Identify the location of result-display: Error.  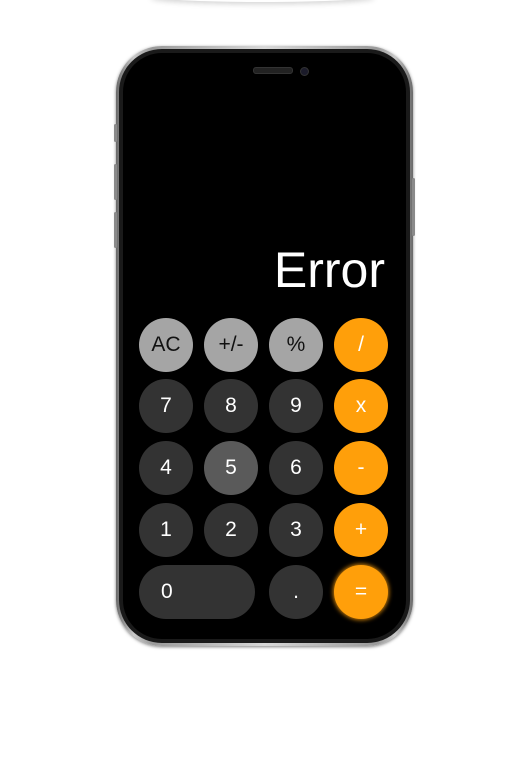
(329, 270).